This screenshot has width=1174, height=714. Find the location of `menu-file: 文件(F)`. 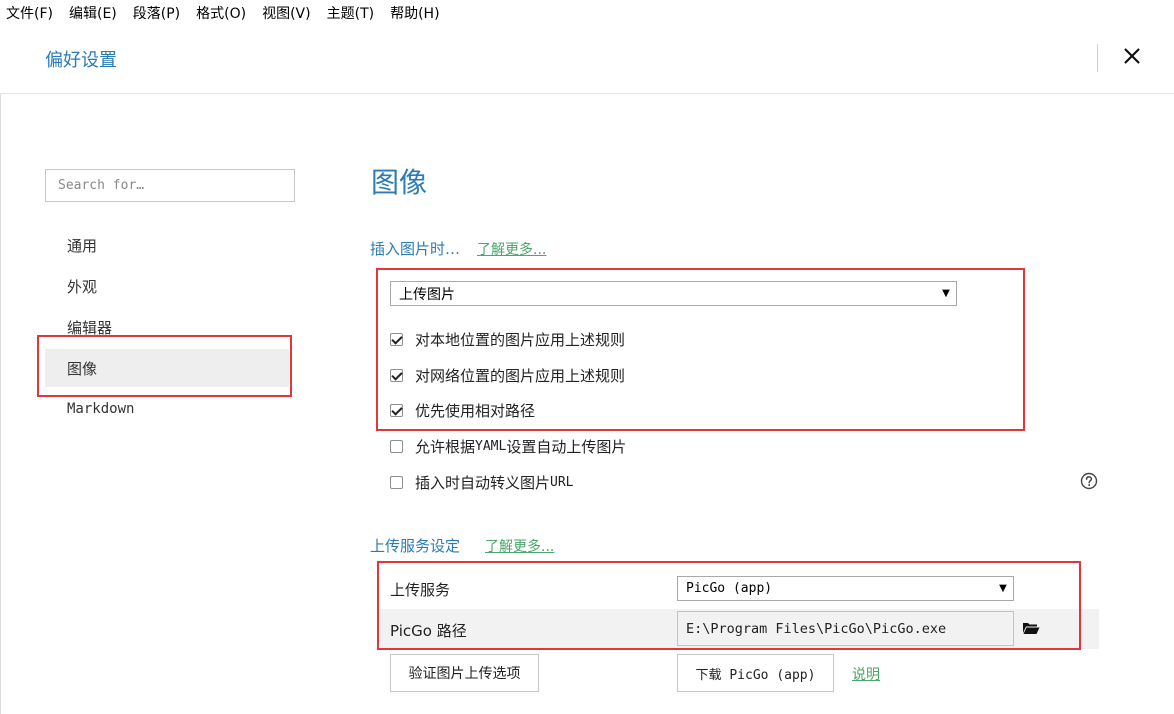

menu-file: 文件(F) is located at coordinates (29, 13).